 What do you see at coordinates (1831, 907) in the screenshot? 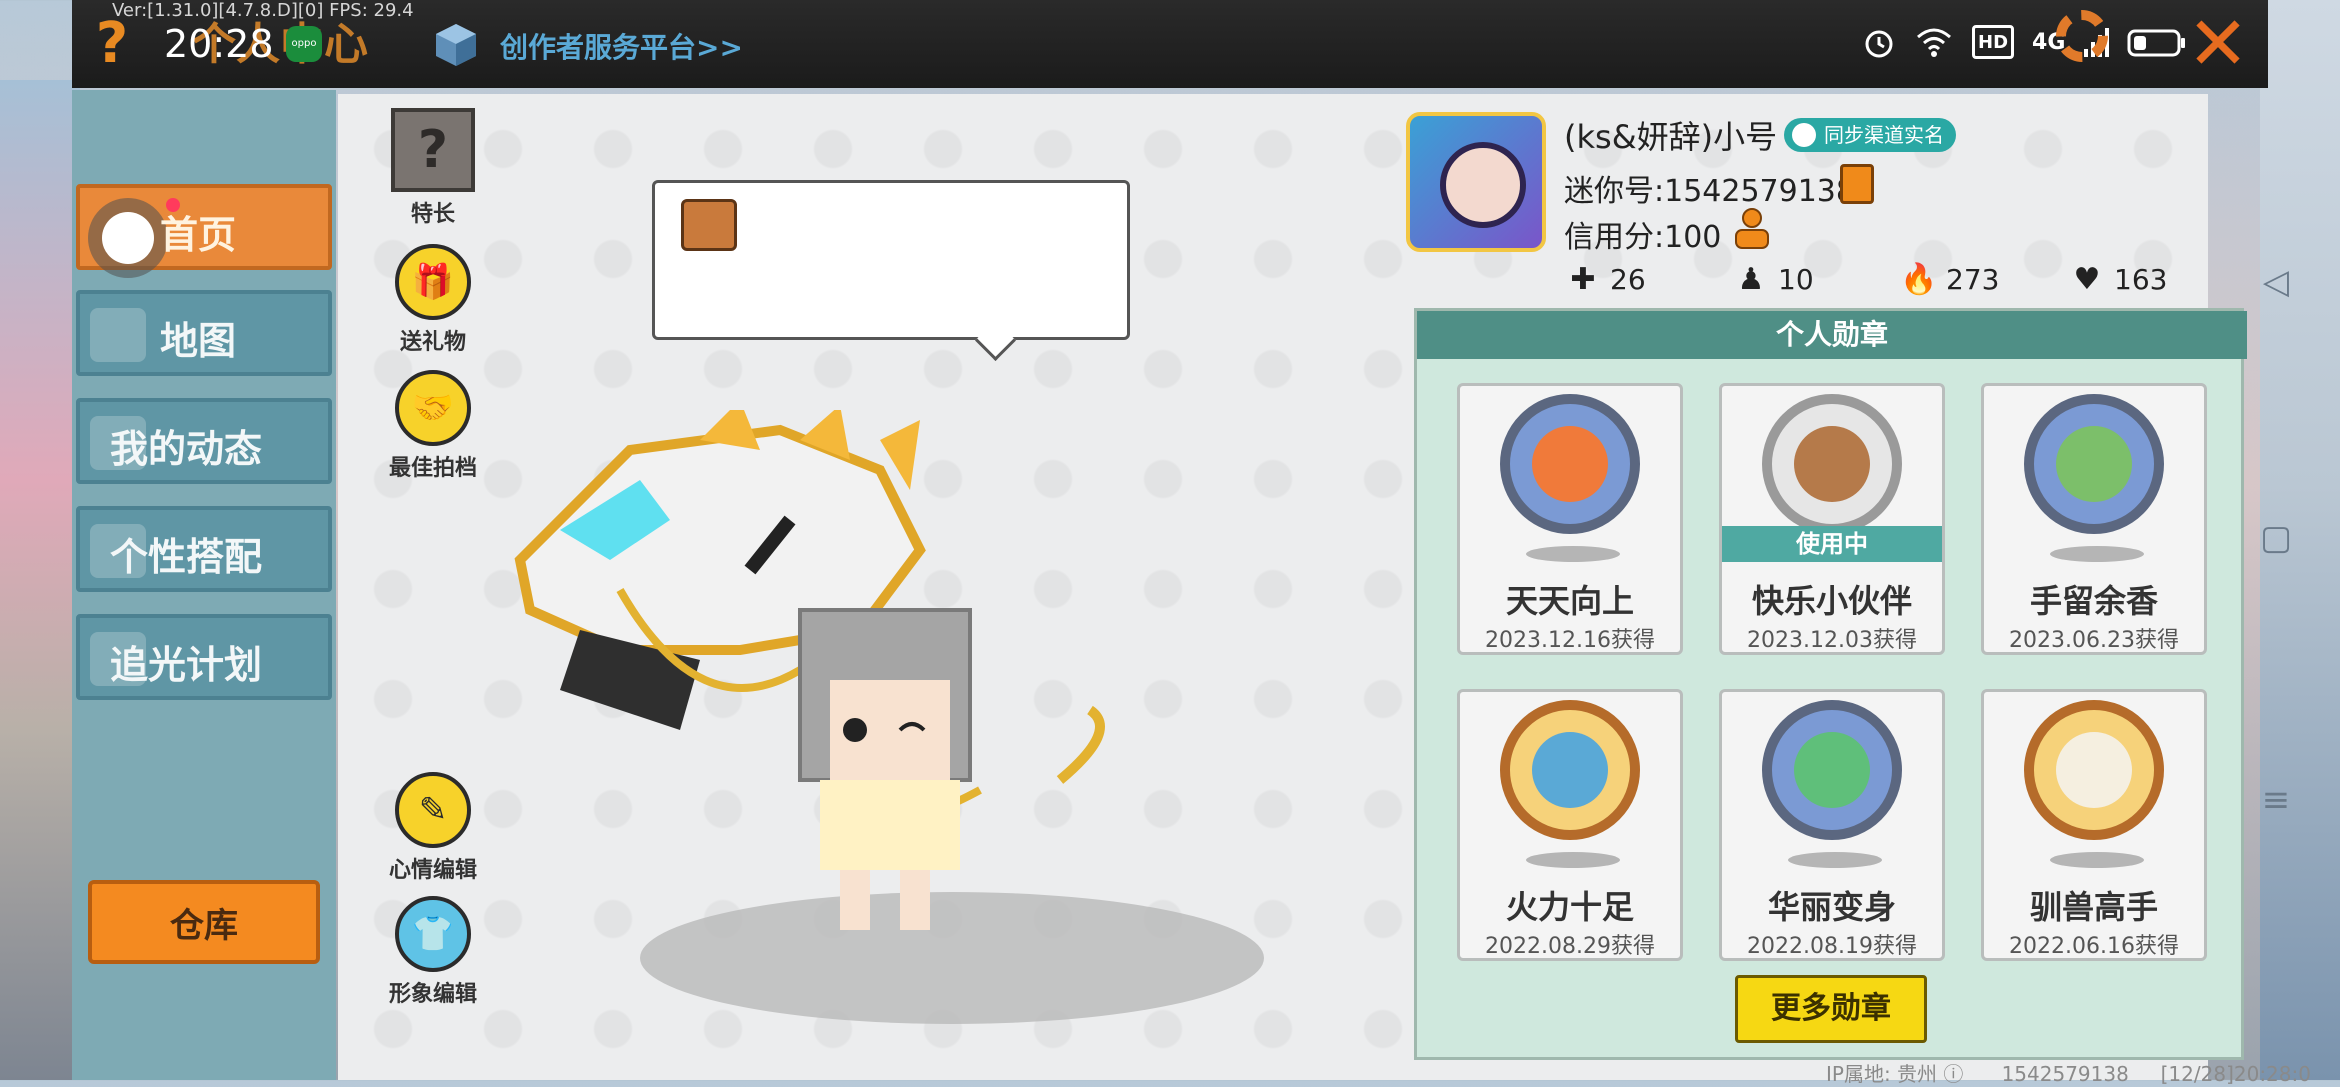
I see `medal-name: 华丽变身` at bounding box center [1831, 907].